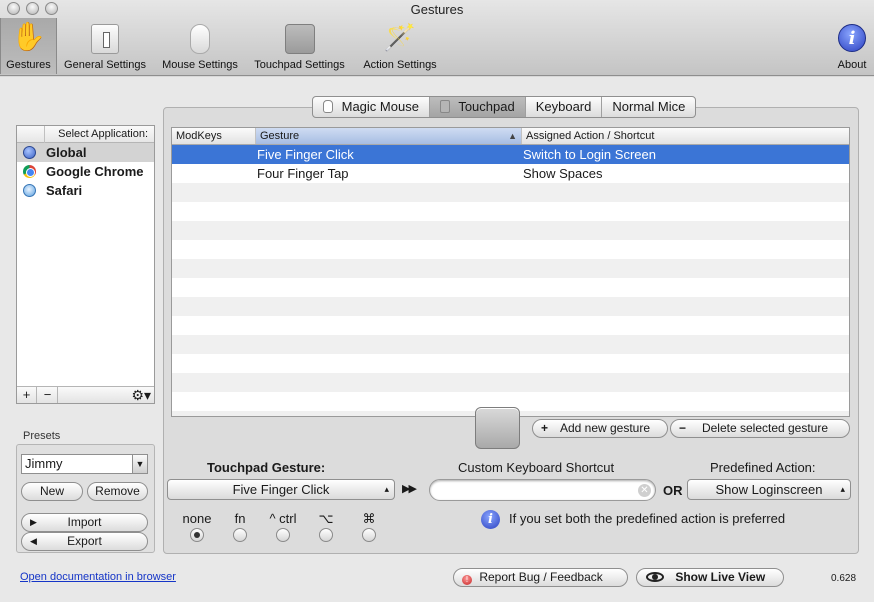 The image size is (874, 602). I want to click on modifier-label-fn: fn, so click(240, 518).